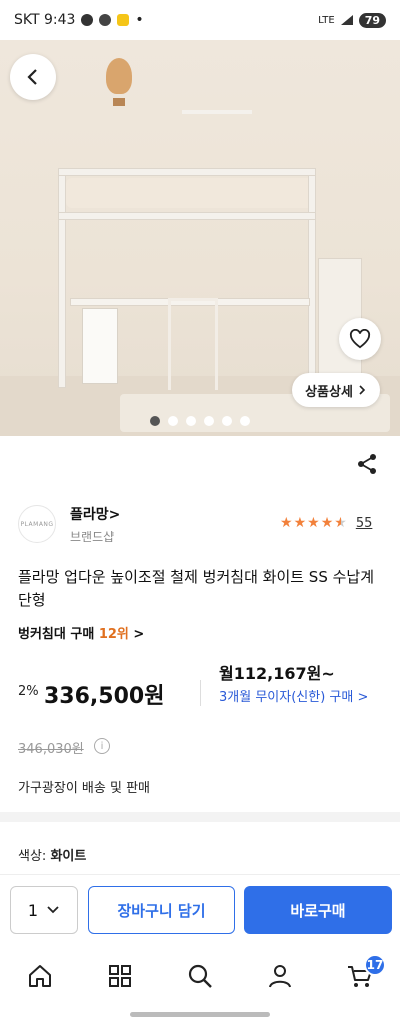  I want to click on nav-my-page, so click(280, 976).